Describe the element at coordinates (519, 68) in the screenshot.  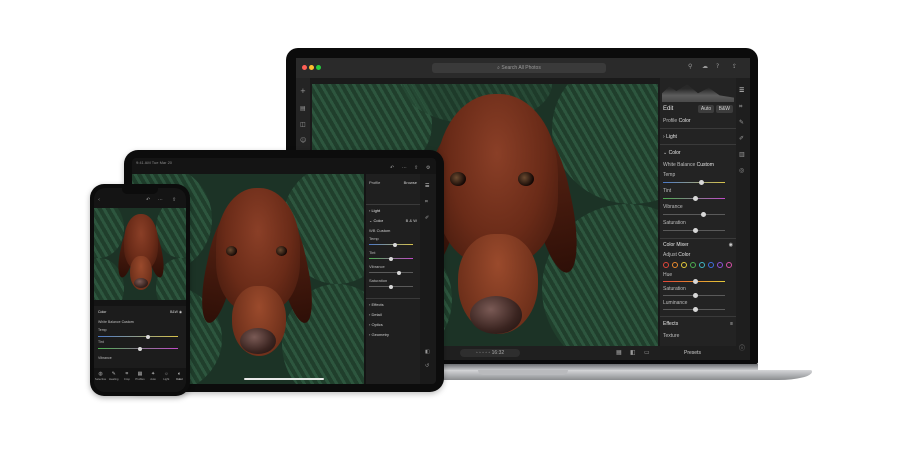
I see `search-bar: ⌕ Search All Photos` at that location.